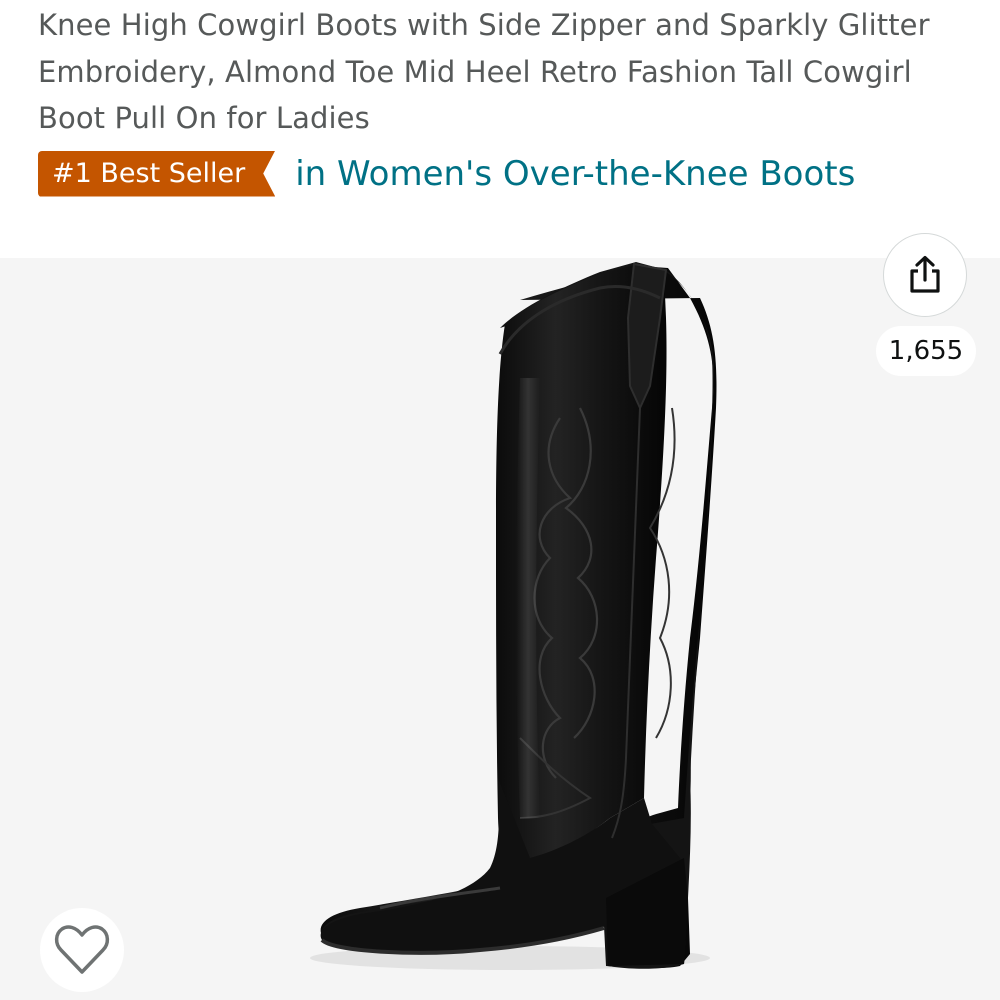 The width and height of the screenshot is (1000, 1000). I want to click on add-to-wishlist-button, so click(82, 950).